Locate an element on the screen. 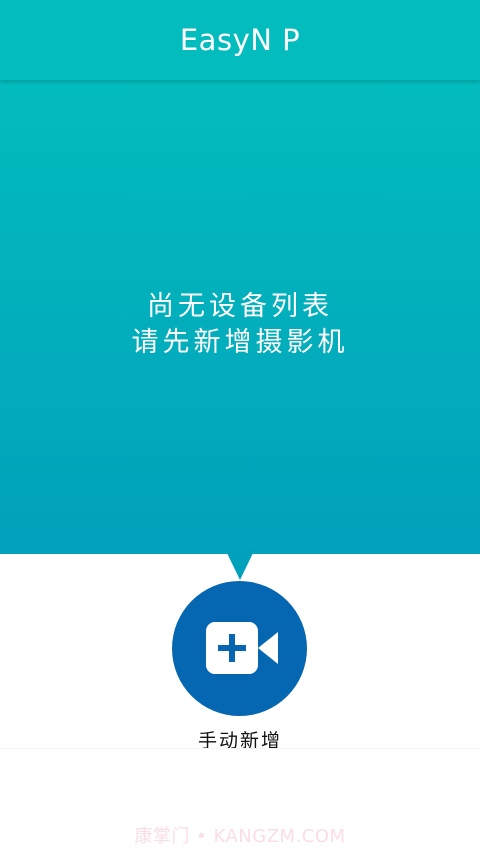  empty-message-line-1: 尚无设备列表 is located at coordinates (240, 306).